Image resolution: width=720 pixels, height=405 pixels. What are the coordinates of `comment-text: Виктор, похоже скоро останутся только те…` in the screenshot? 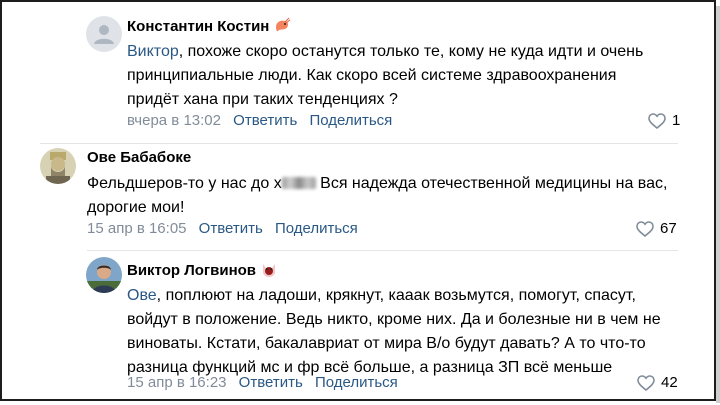 It's located at (399, 76).